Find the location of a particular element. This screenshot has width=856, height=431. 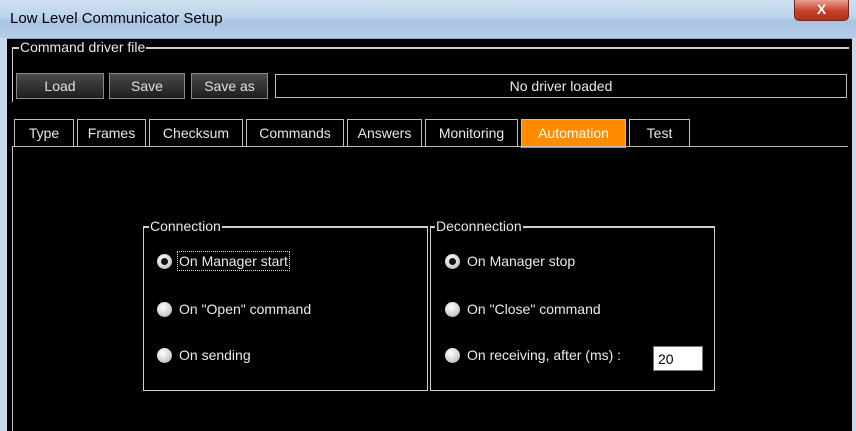

deconnection-option-close-command: On "Close" command is located at coordinates (523, 309).